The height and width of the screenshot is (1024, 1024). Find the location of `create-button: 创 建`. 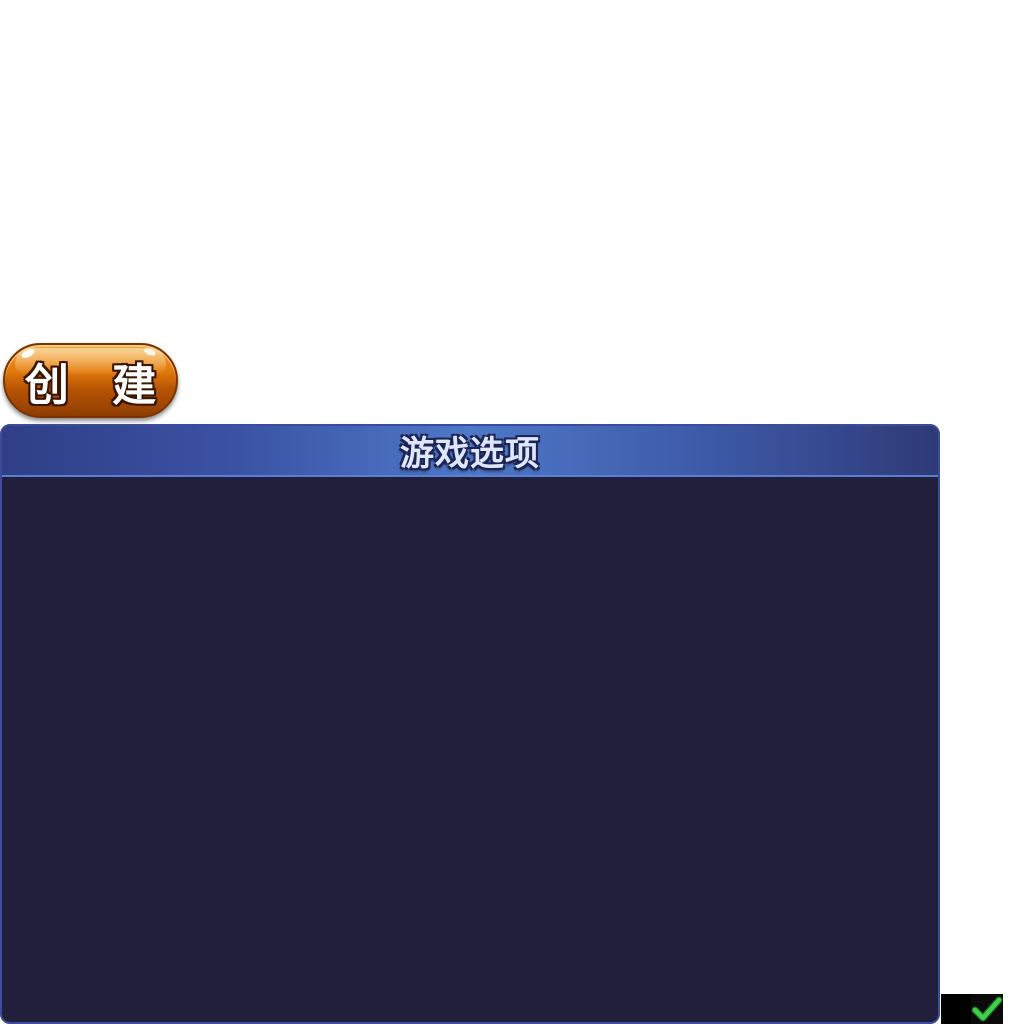

create-button: 创 建 is located at coordinates (90, 380).